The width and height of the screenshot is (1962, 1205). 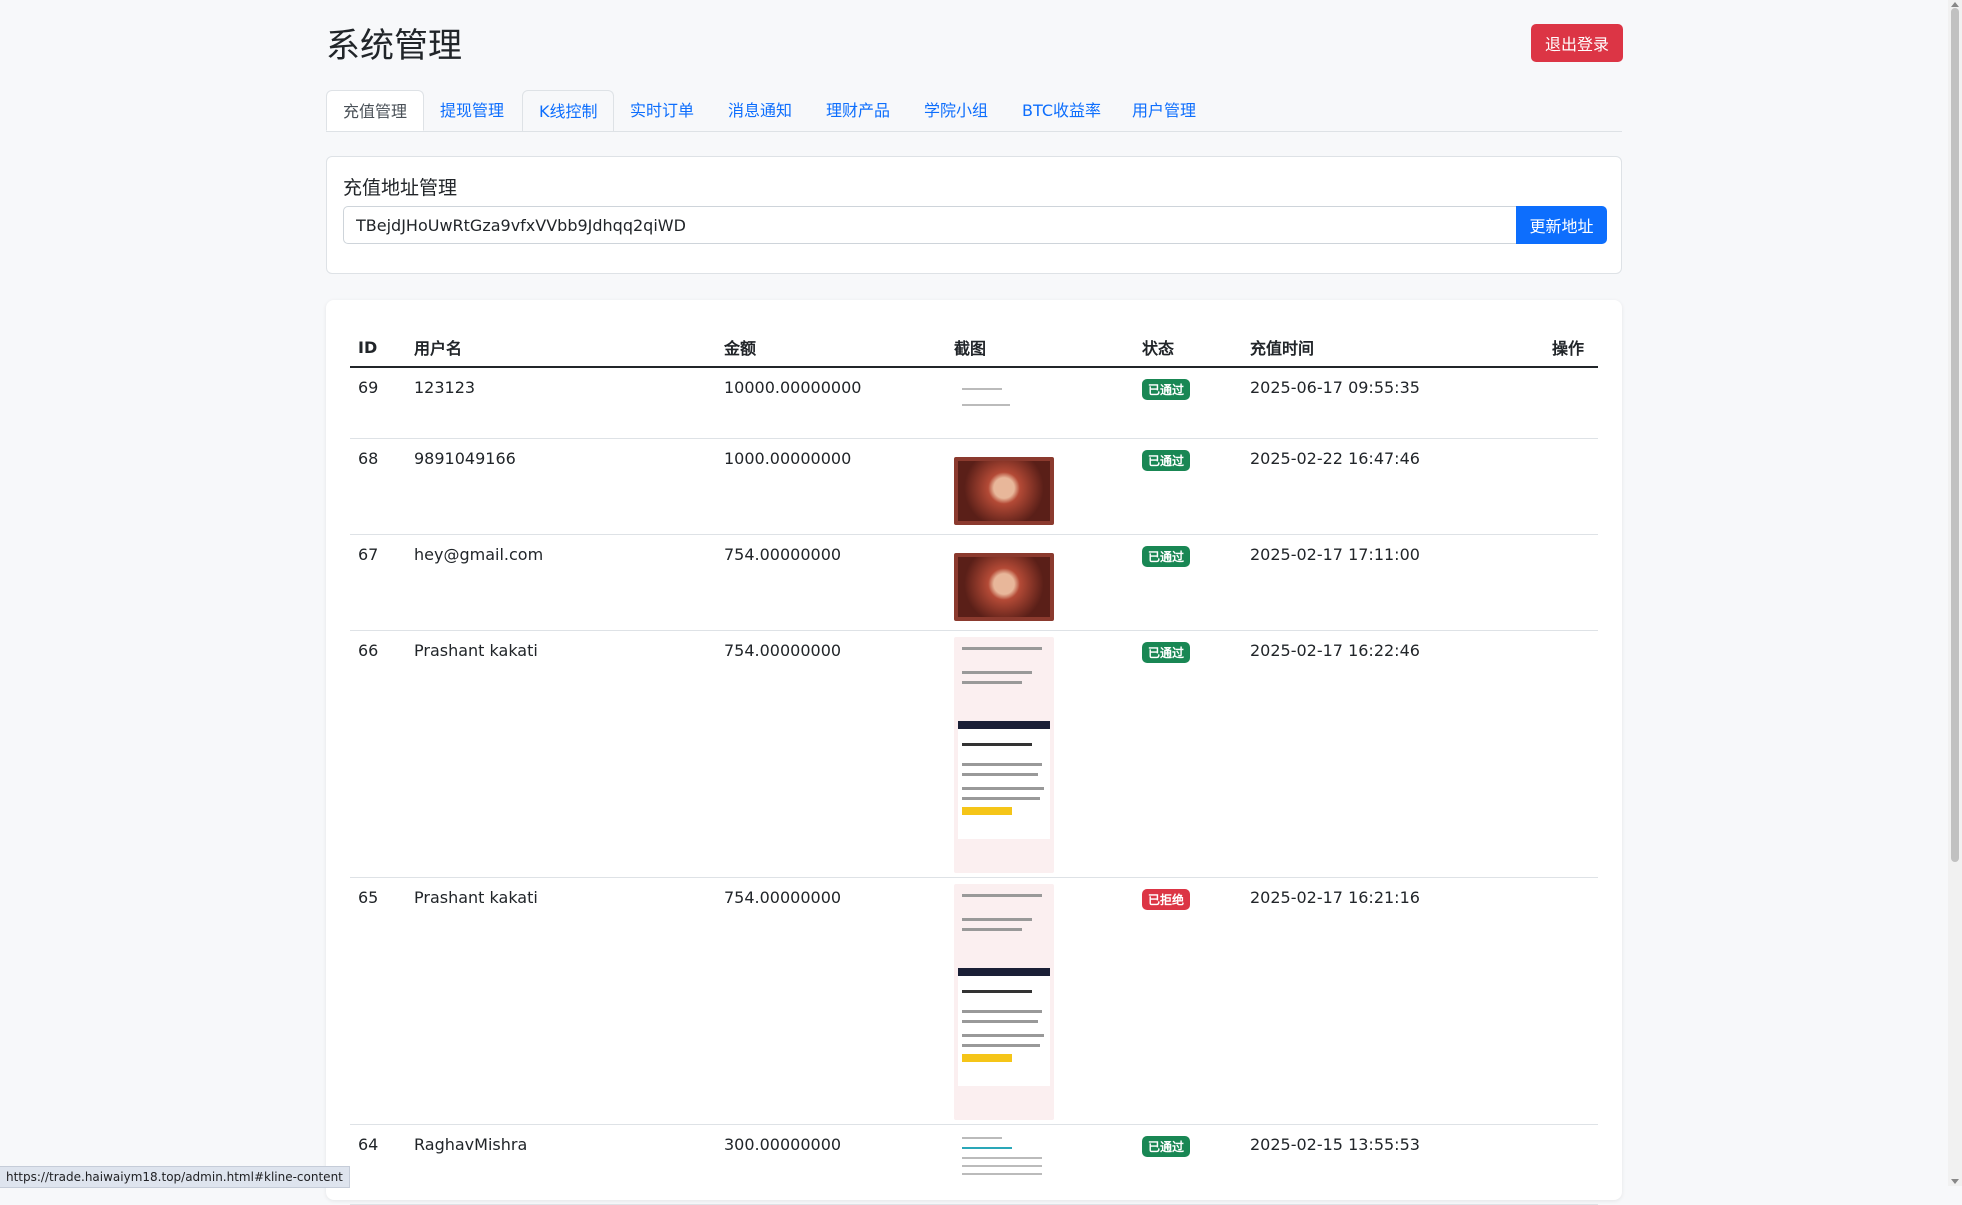 What do you see at coordinates (831, 486) in the screenshot?
I see `cell-amount: 1000.00000000` at bounding box center [831, 486].